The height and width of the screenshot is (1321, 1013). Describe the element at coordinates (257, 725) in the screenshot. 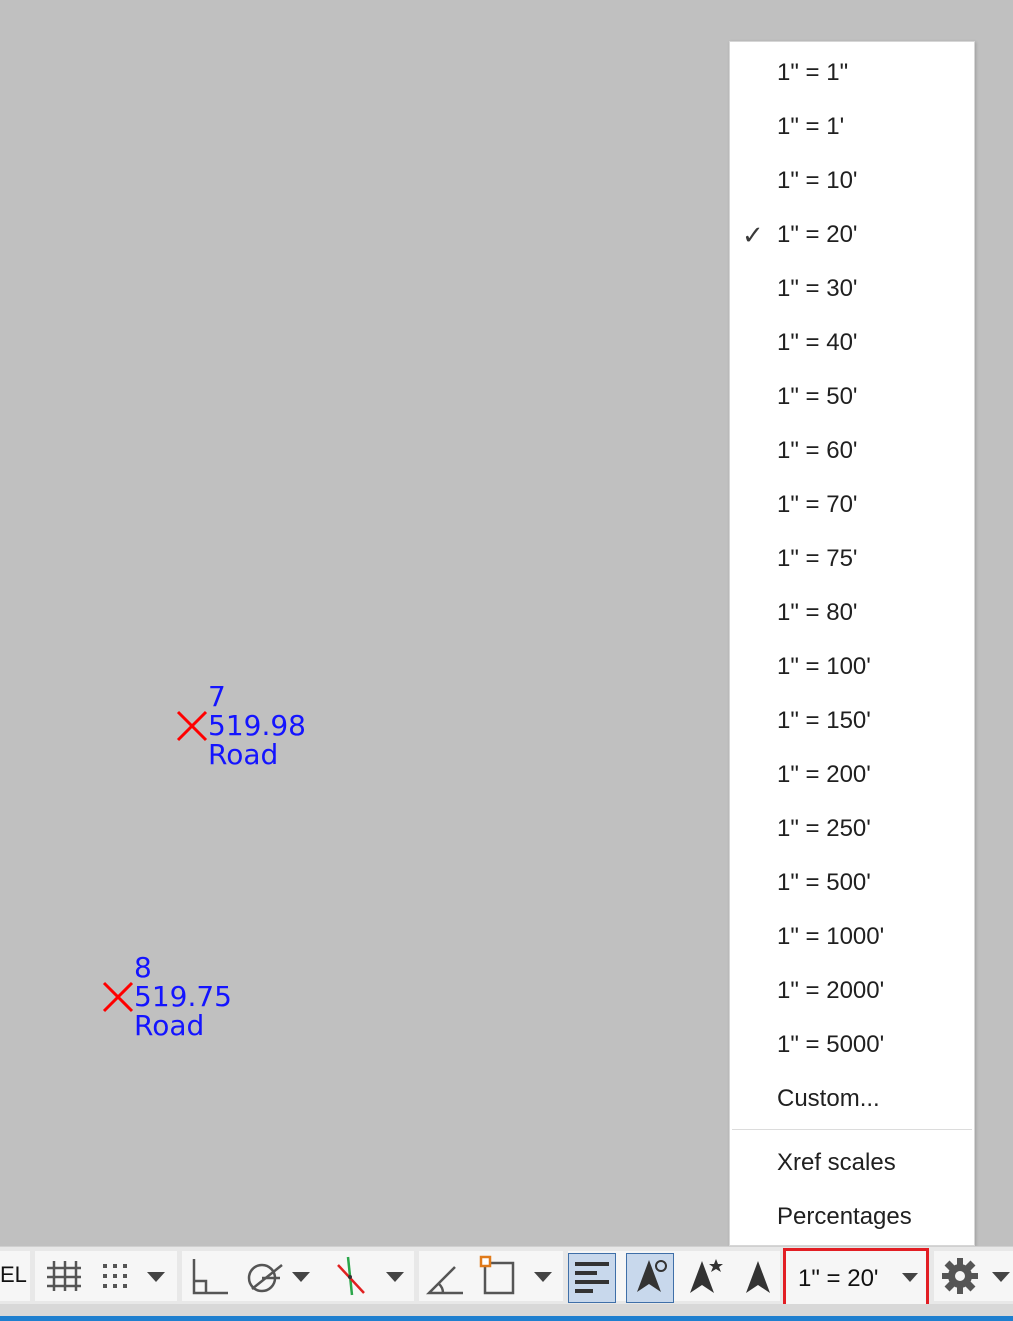

I see `point-elevation: 519.98` at that location.